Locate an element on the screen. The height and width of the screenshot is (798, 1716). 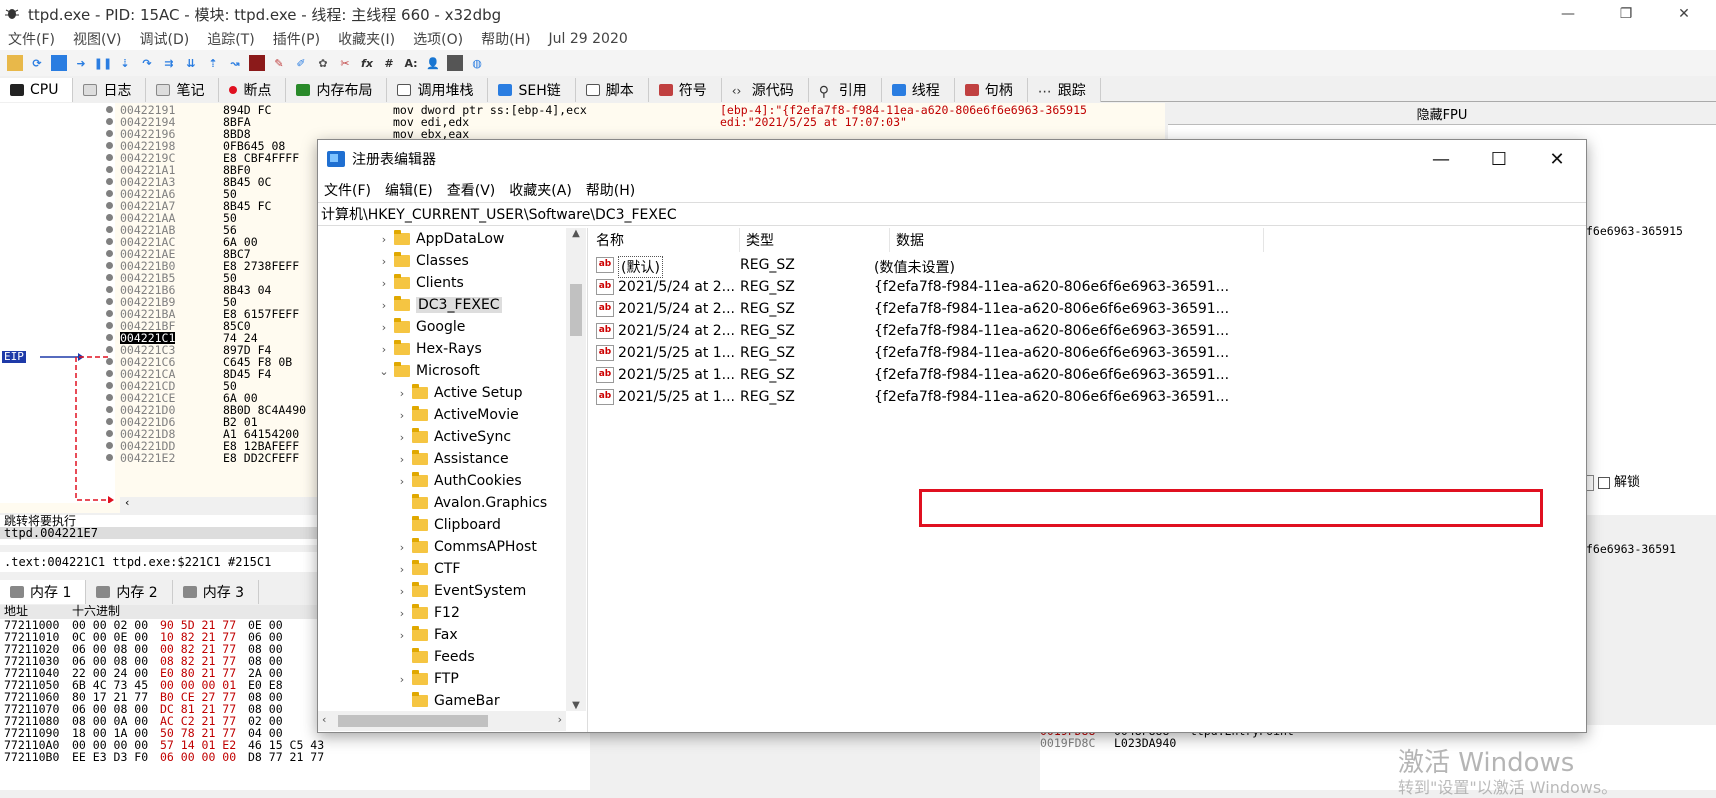
step-over-icon: ↷ is located at coordinates (147, 63).